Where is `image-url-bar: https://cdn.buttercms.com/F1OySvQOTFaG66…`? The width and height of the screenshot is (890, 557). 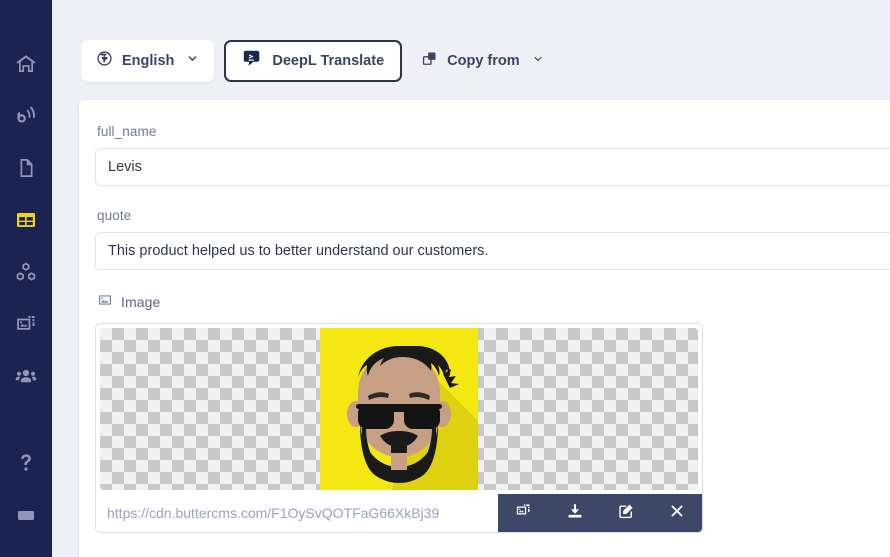
image-url-bar: https://cdn.buttercms.com/F1OySvQOTFaG66… is located at coordinates (399, 513).